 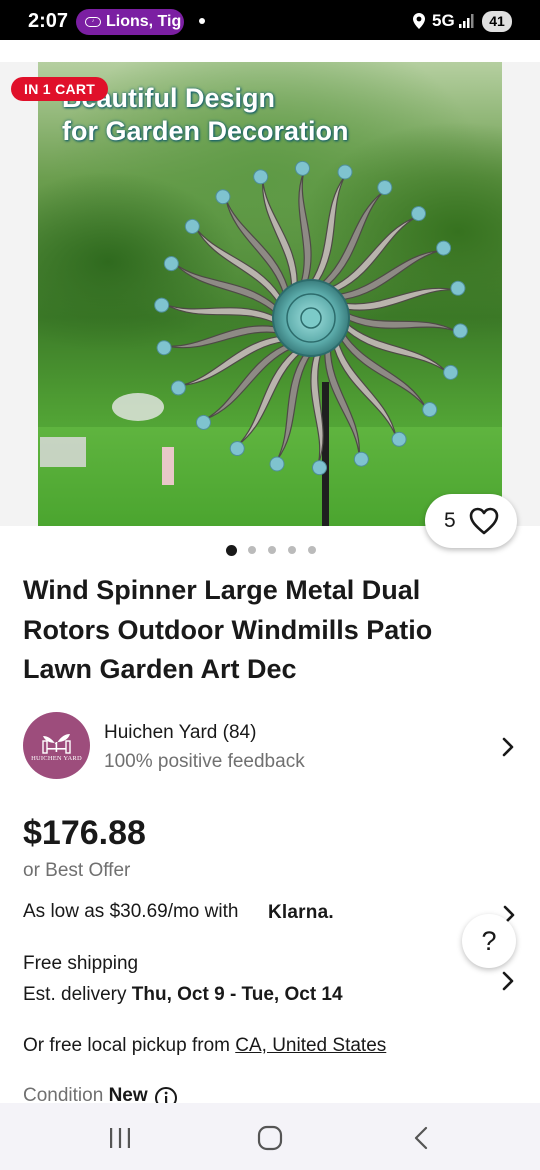 I want to click on signal-icon, so click(x=466, y=21).